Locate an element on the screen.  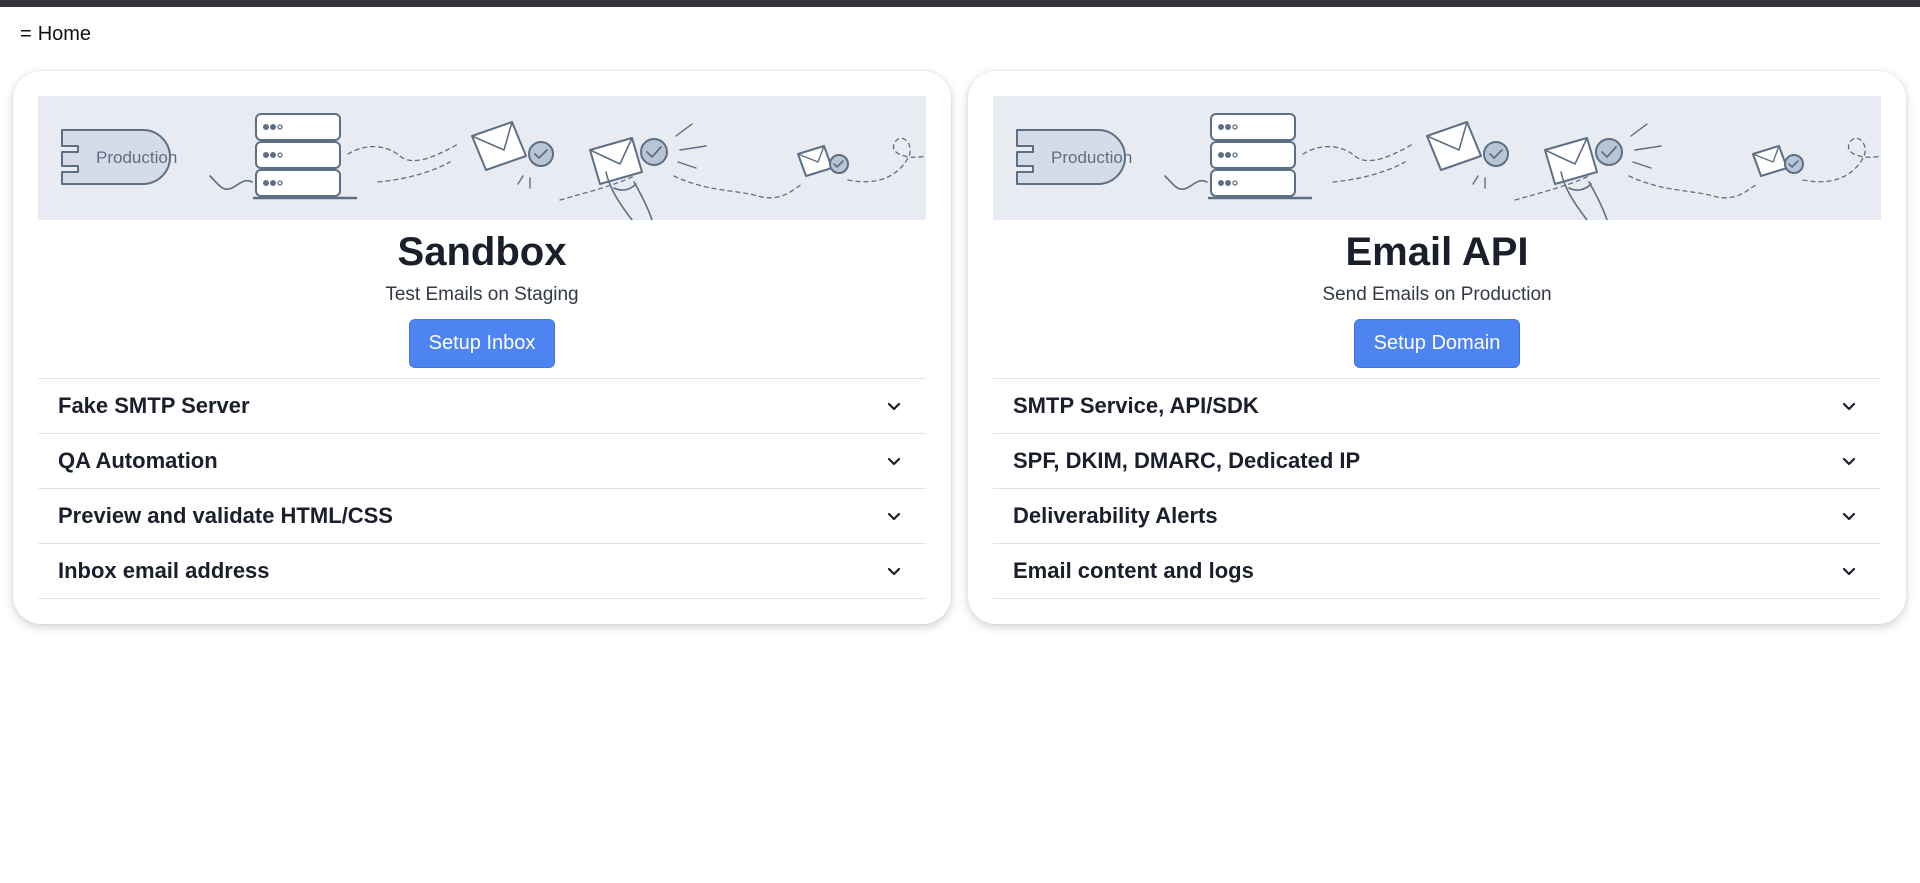
menu-icon: = is located at coordinates (26, 34).